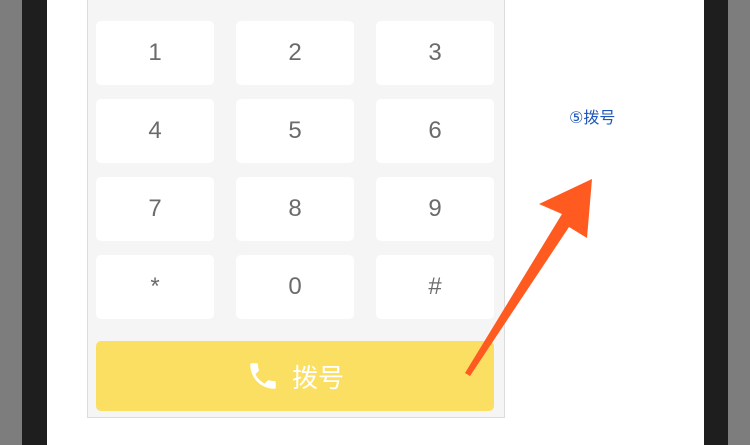 The image size is (750, 445). What do you see at coordinates (435, 287) in the screenshot?
I see `key-hash: #` at bounding box center [435, 287].